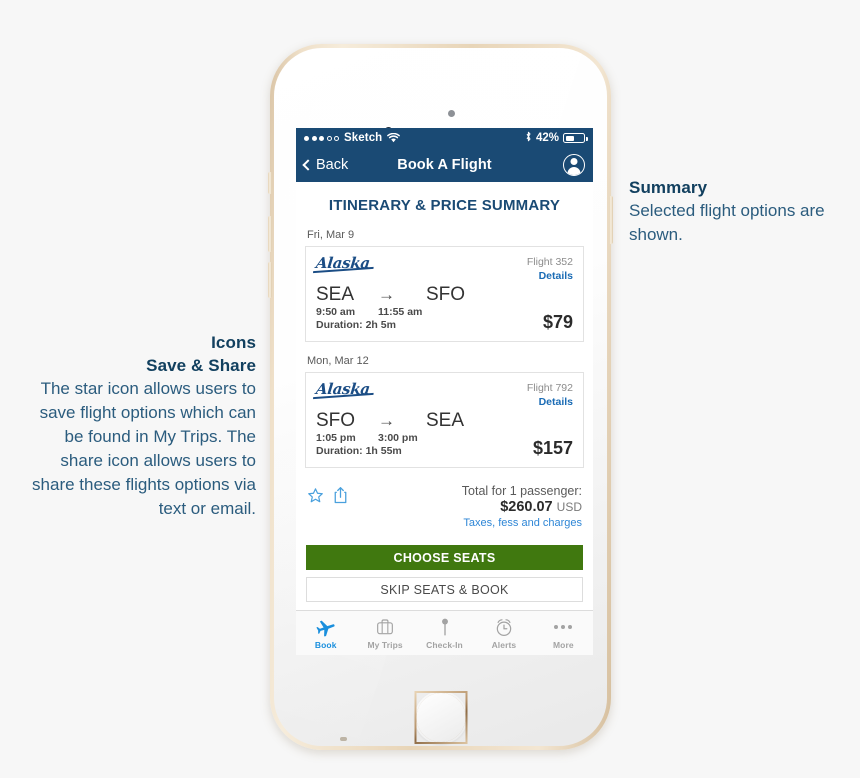 This screenshot has width=860, height=778. Describe the element at coordinates (343, 739) in the screenshot. I see `microphone-hole` at that location.